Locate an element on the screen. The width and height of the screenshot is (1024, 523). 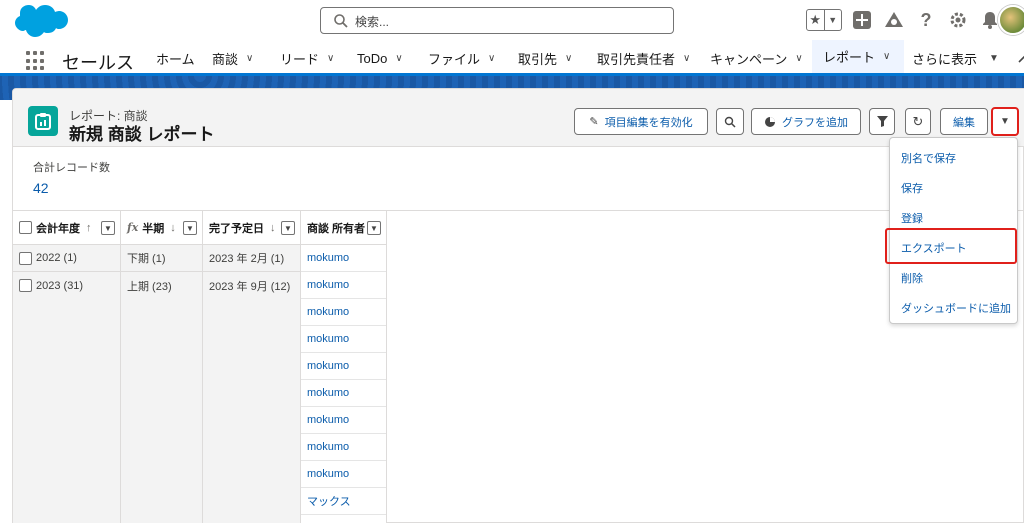
column-header-owner: 商談 所有者 ▼ is located at coordinates (343, 228).